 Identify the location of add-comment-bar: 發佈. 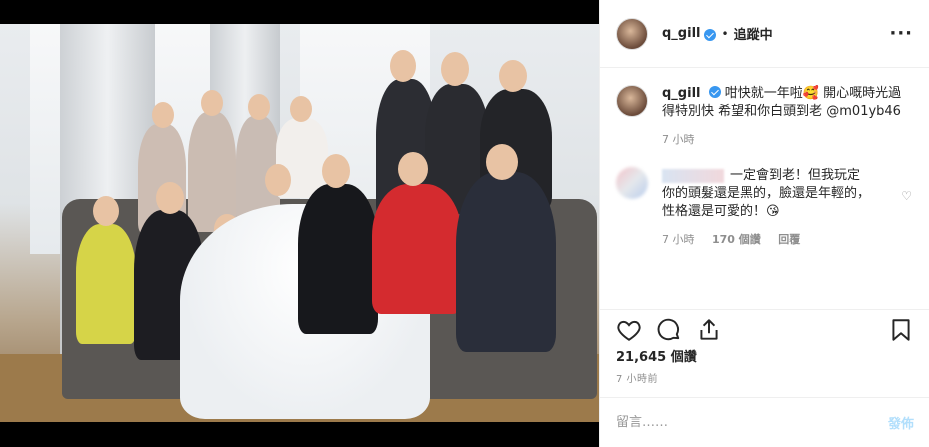
(764, 422).